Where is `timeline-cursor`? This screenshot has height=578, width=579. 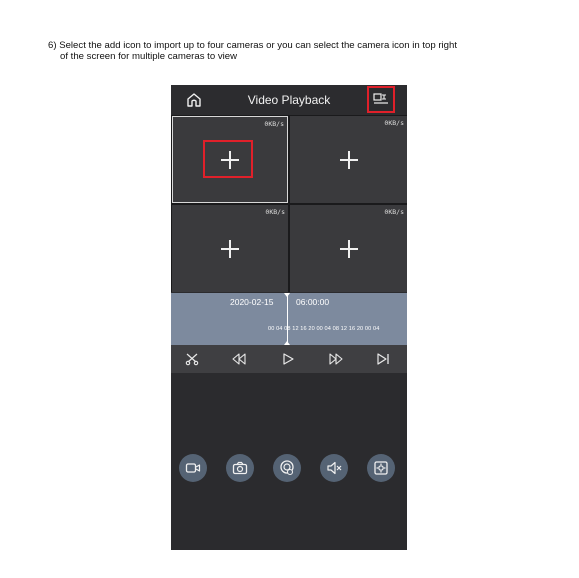
timeline-cursor is located at coordinates (287, 319).